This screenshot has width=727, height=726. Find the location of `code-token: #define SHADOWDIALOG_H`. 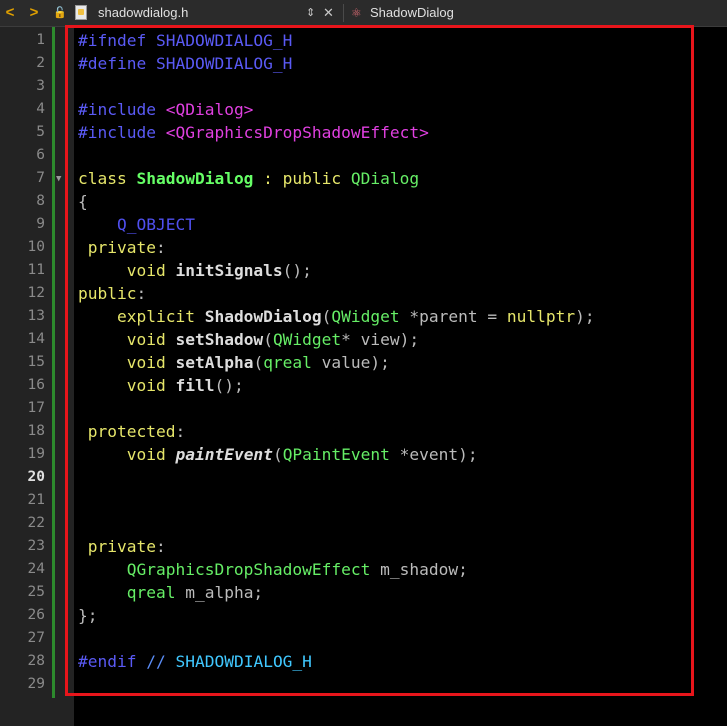

code-token: #define SHADOWDIALOG_H is located at coordinates (185, 63).